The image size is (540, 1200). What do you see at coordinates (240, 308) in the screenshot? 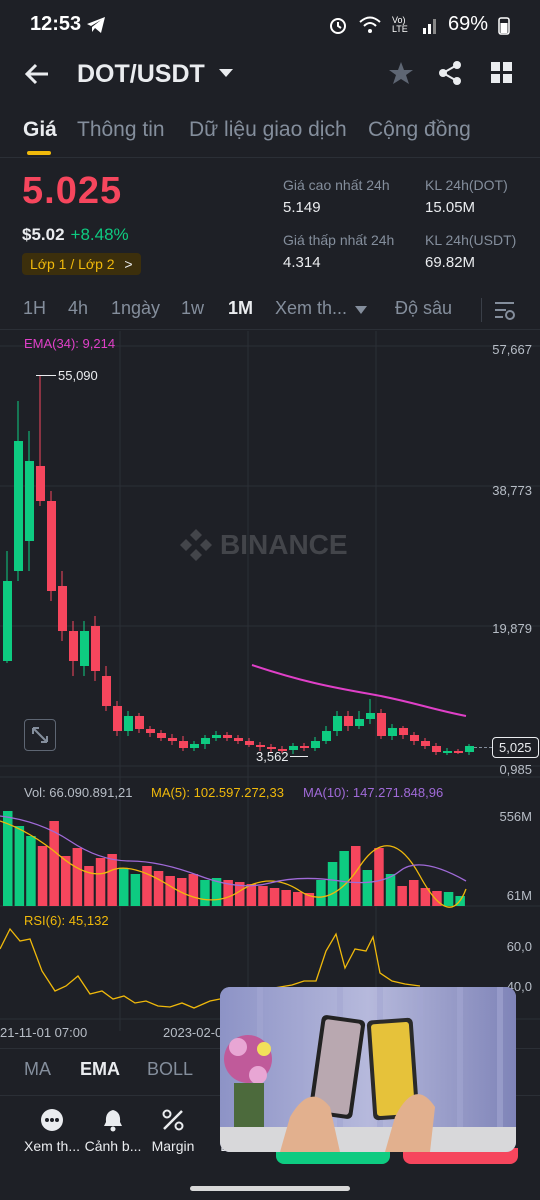
I see `interval-1m: 1M` at bounding box center [240, 308].